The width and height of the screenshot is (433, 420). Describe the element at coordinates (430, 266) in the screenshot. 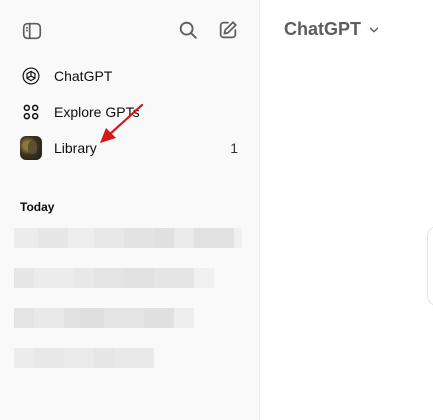

I see `composer-panel-edge` at that location.